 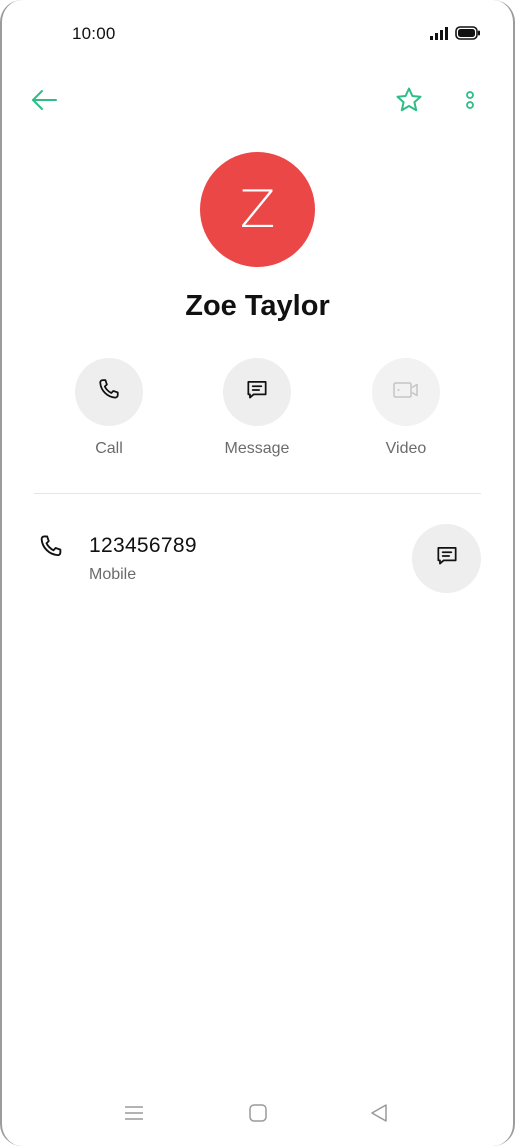 I want to click on battery-icon, so click(x=468, y=35).